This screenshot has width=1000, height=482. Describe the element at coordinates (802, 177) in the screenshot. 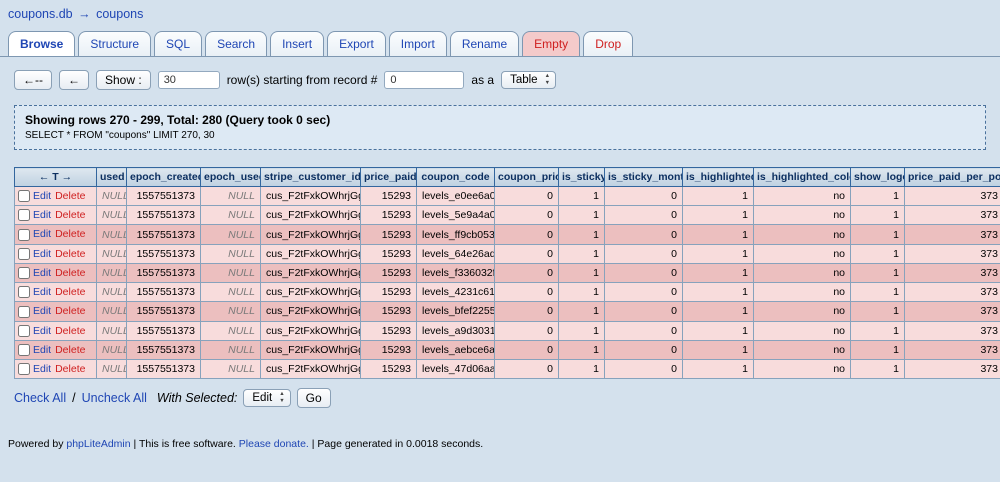

I see `column-header-is_highlighted_color: is_highlighted_color` at that location.